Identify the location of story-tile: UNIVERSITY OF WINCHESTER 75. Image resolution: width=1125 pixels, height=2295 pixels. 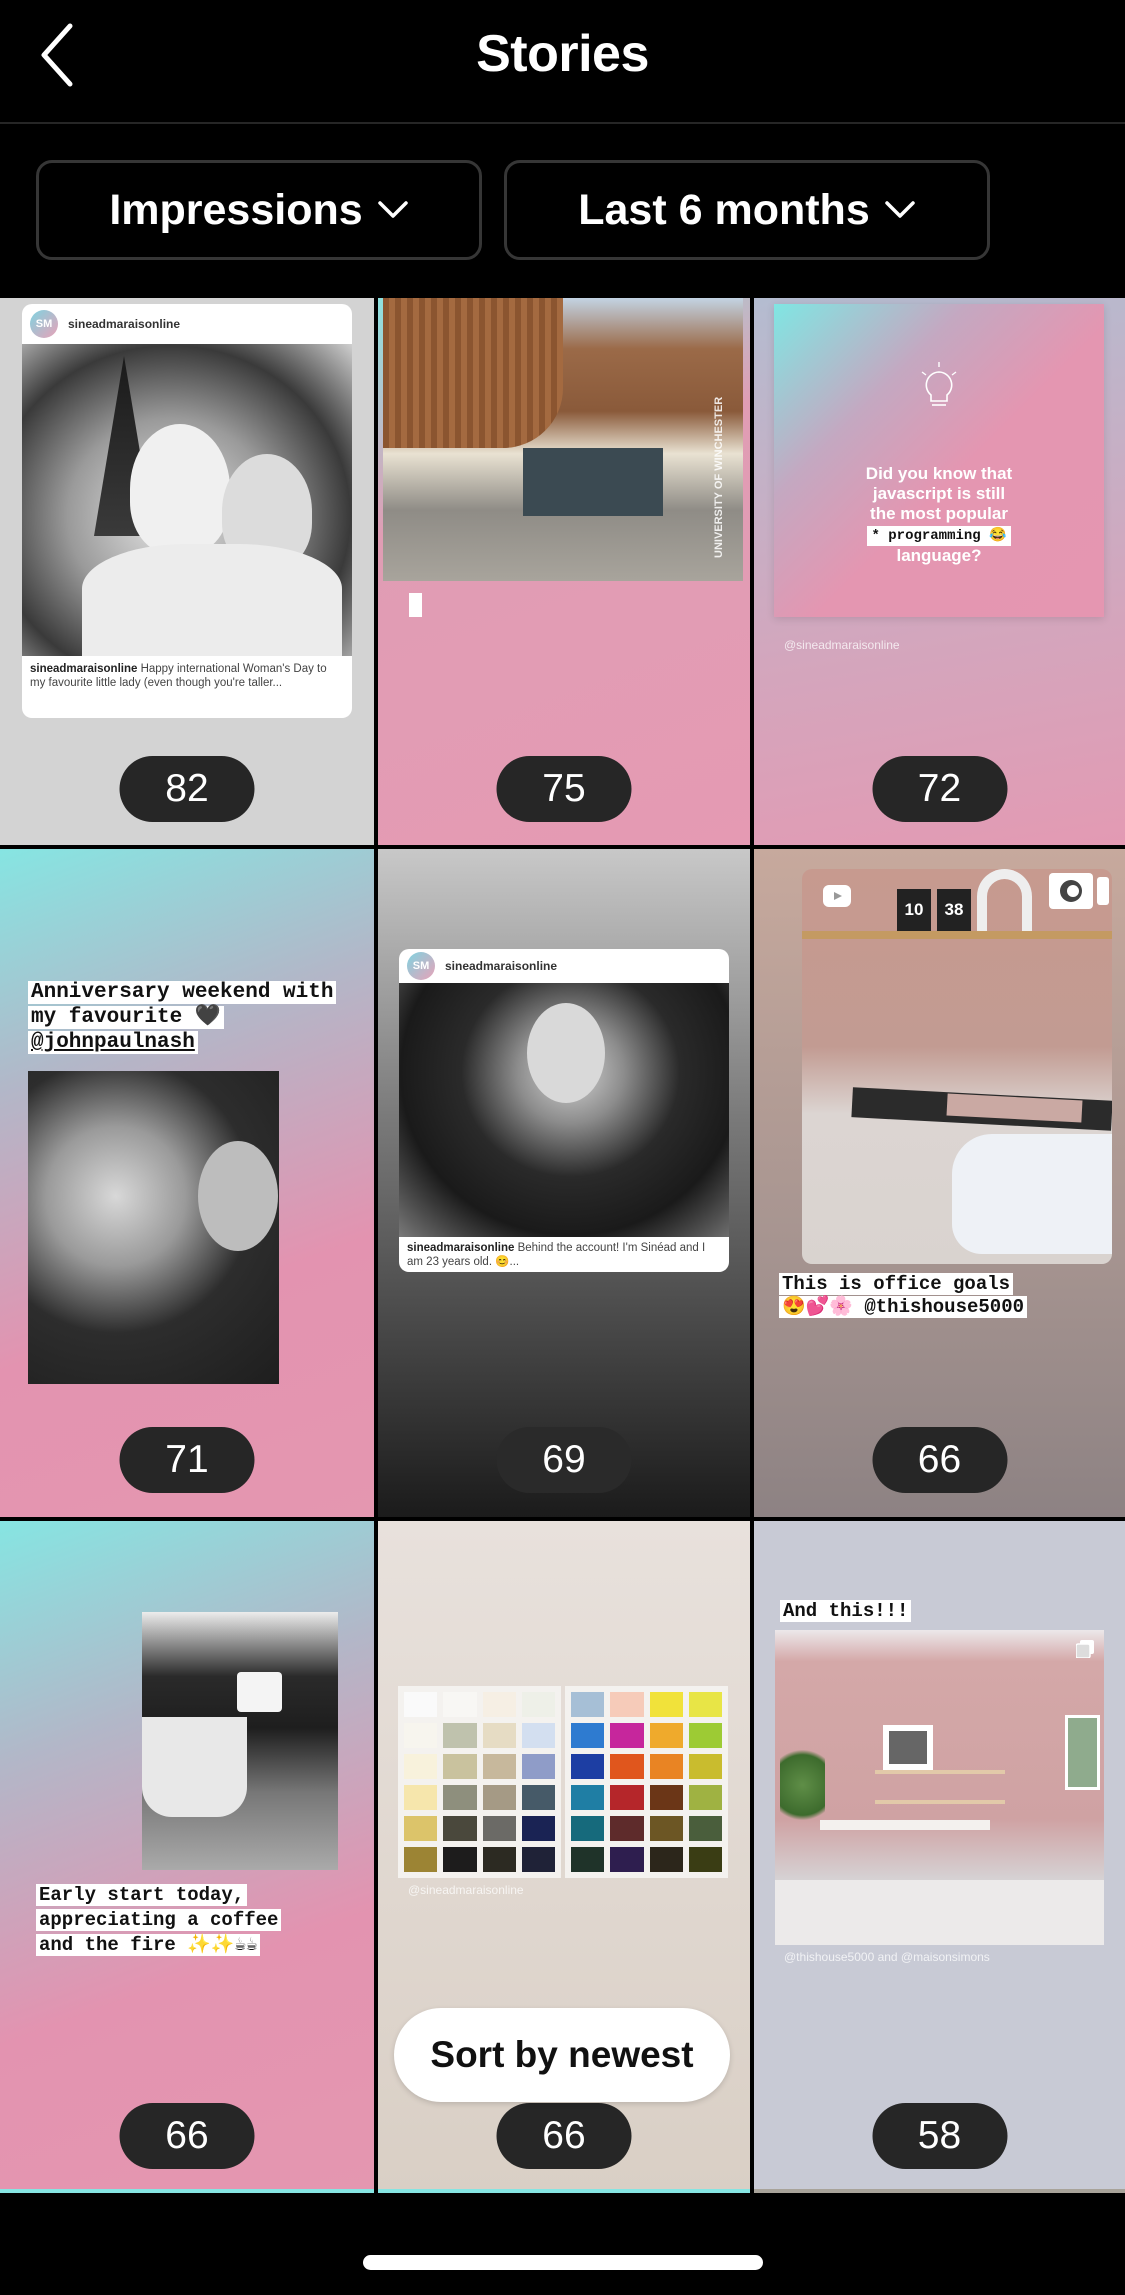
(564, 571).